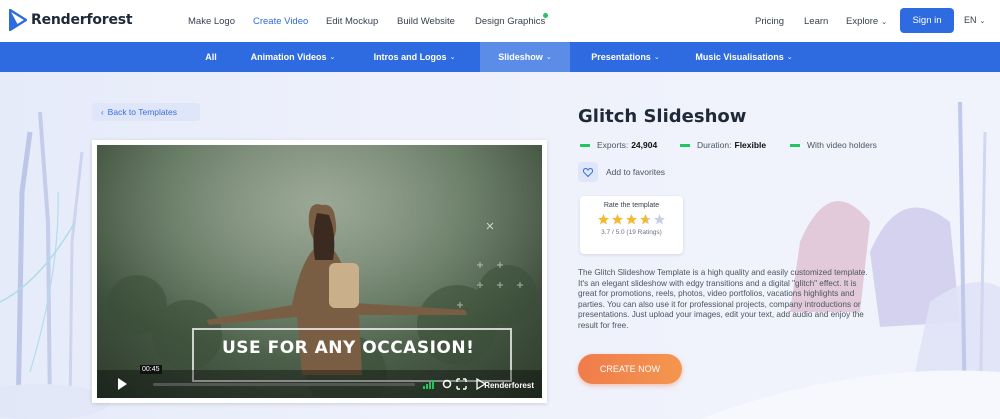  Describe the element at coordinates (974, 20) in the screenshot. I see `language-selector: EN ⌄` at that location.